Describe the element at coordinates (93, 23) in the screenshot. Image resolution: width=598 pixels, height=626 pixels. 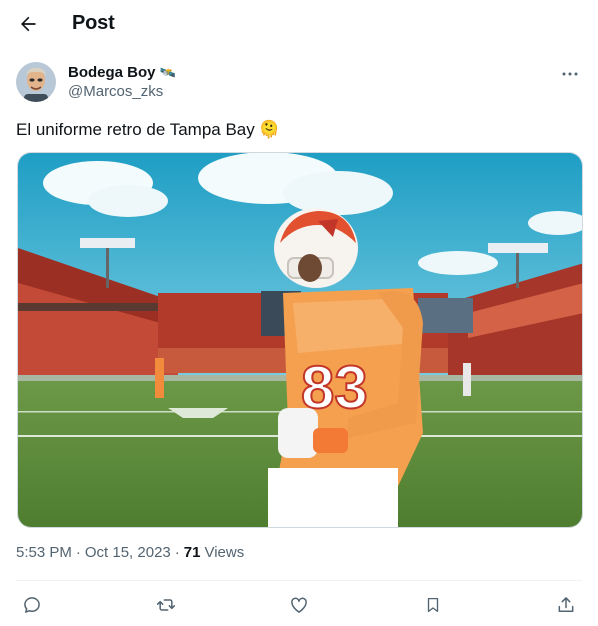
I see `page-title: Post` at that location.